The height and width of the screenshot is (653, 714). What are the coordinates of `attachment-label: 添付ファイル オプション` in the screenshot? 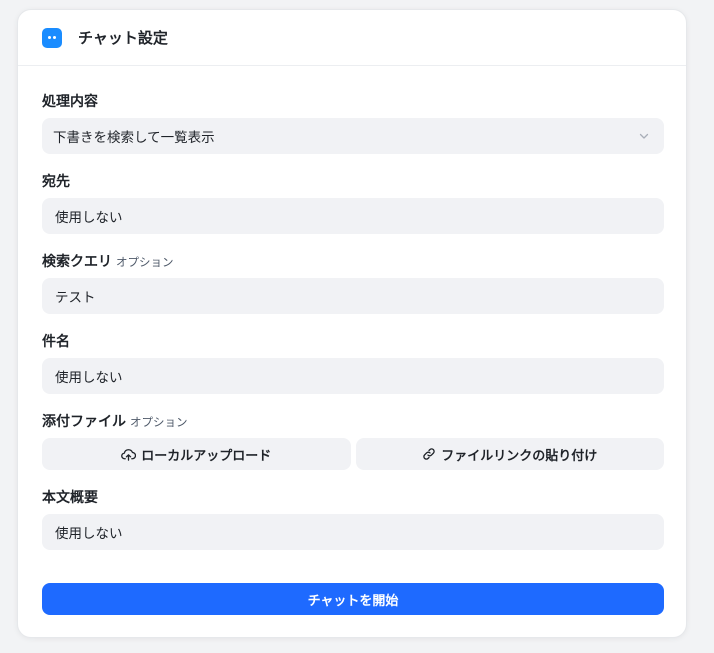 It's located at (115, 422).